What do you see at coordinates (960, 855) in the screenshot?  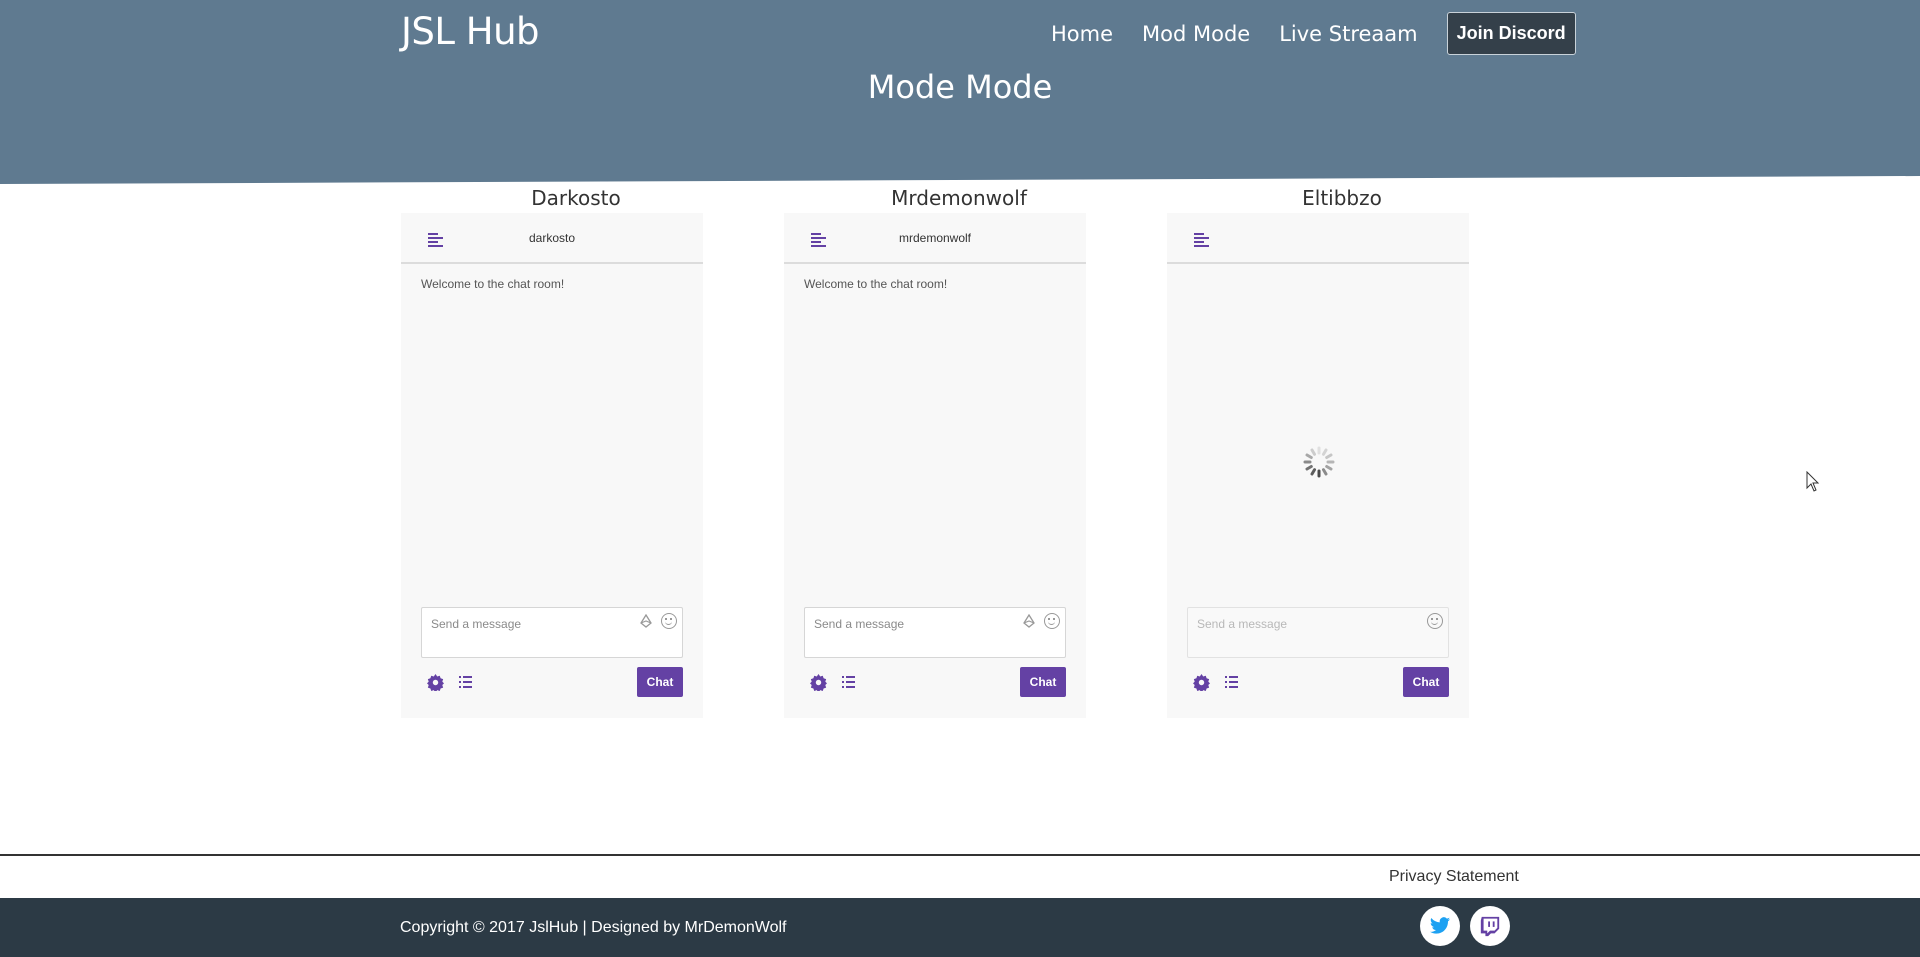 I see `footer-divider` at bounding box center [960, 855].